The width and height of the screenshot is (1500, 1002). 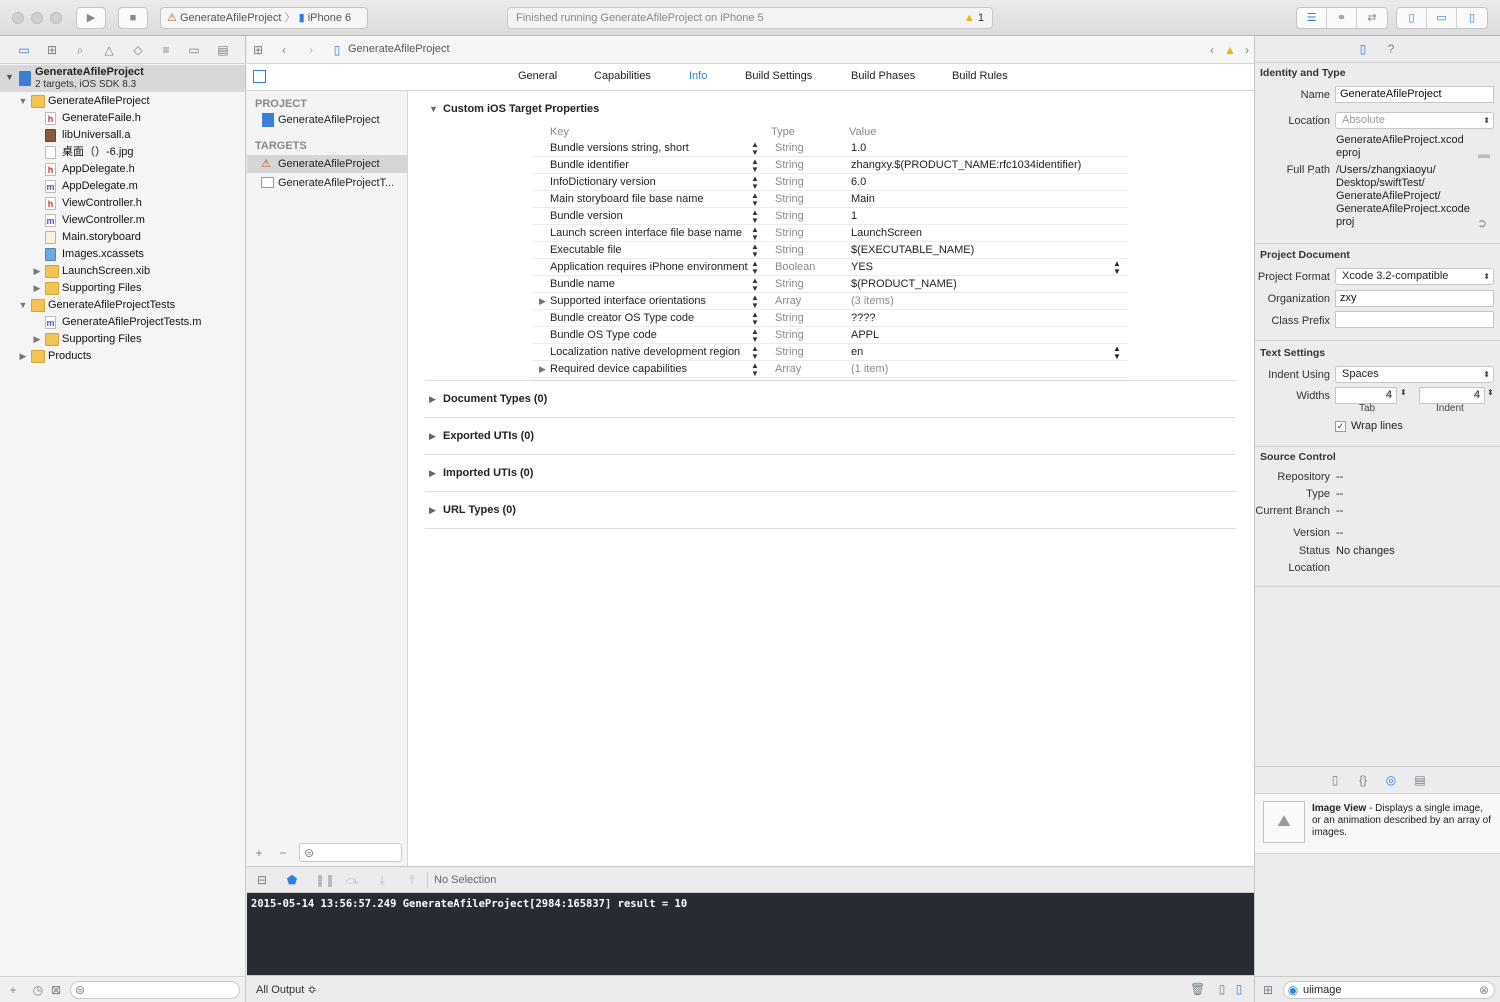 I want to click on property-row: Bundle versions string, short ▲ ▼ String 1.0, so click(x=830, y=148).